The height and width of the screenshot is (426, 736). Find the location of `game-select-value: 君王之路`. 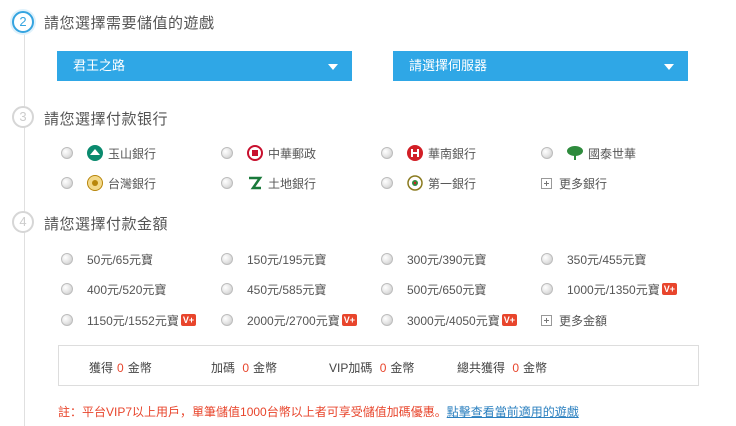

game-select-value: 君王之路 is located at coordinates (99, 65).